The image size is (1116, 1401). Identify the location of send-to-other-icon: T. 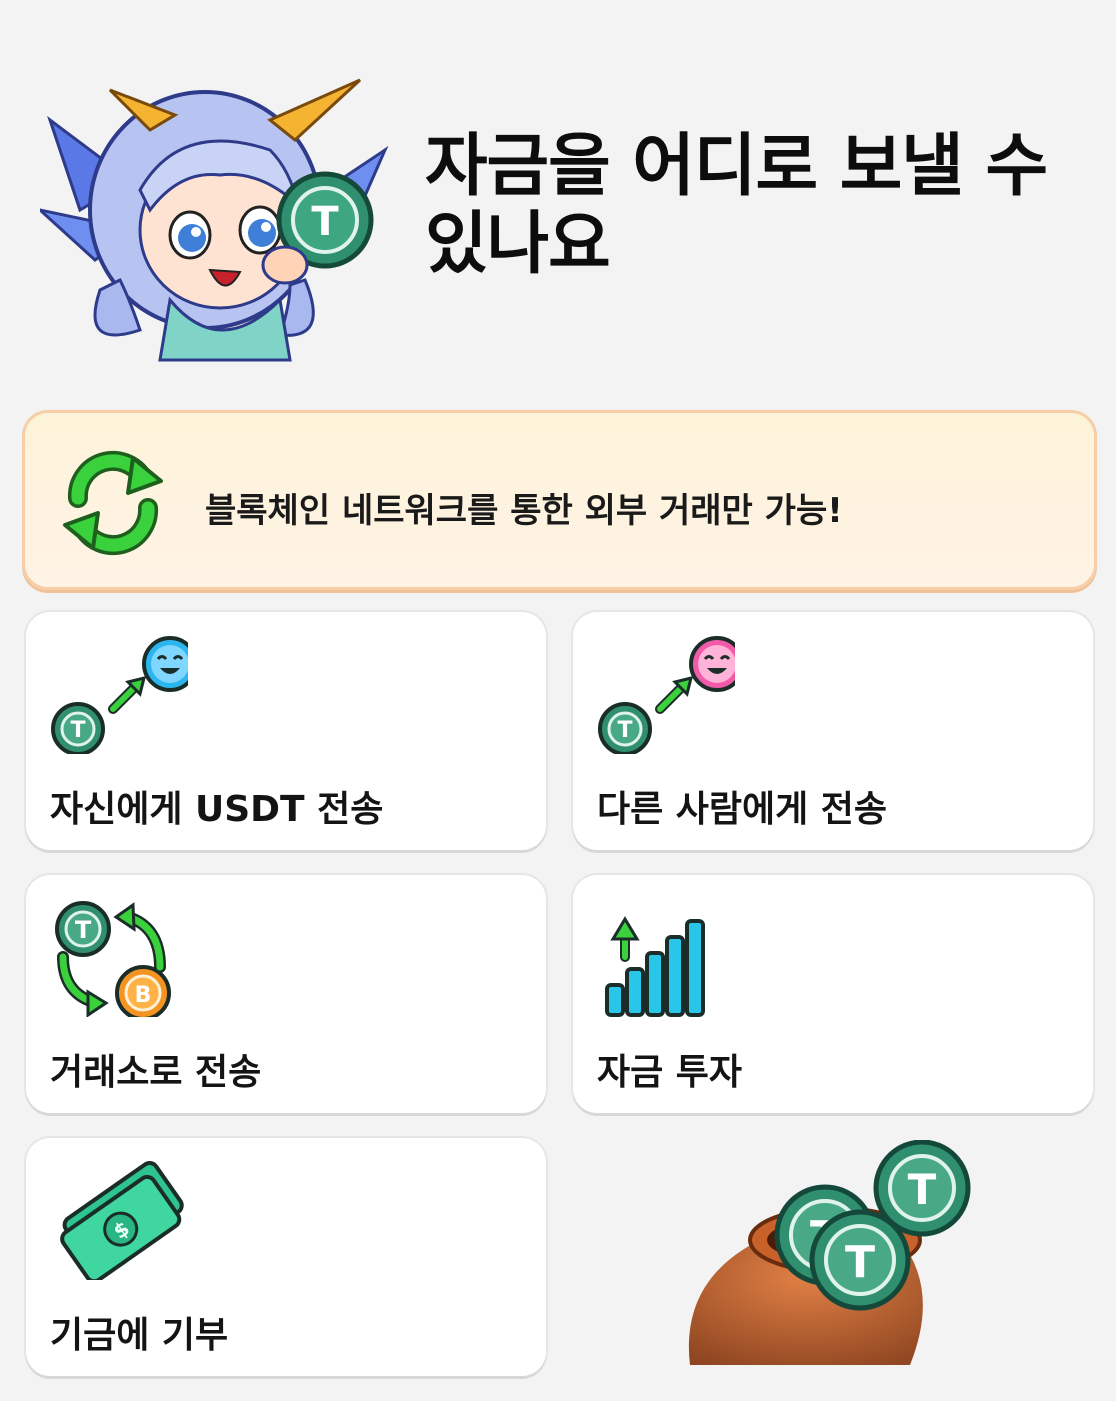
(670, 695).